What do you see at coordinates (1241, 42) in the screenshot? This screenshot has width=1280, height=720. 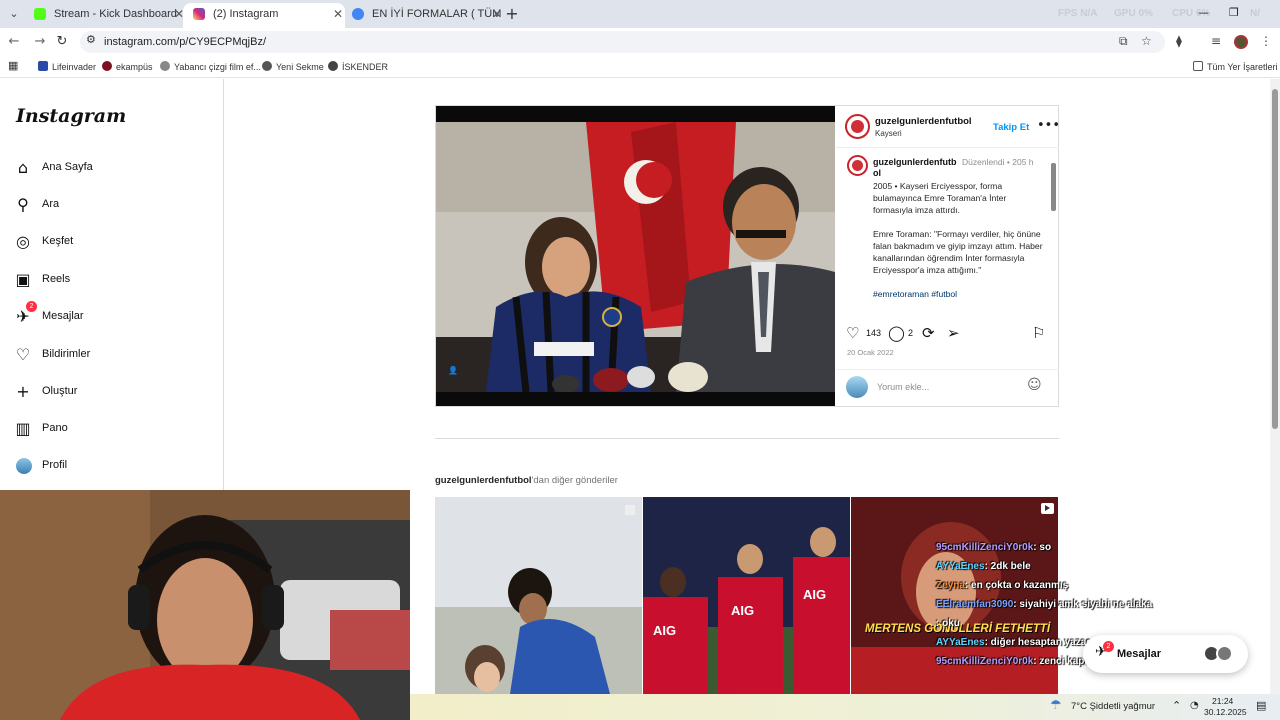 I see `browser-profile-avatar` at bounding box center [1241, 42].